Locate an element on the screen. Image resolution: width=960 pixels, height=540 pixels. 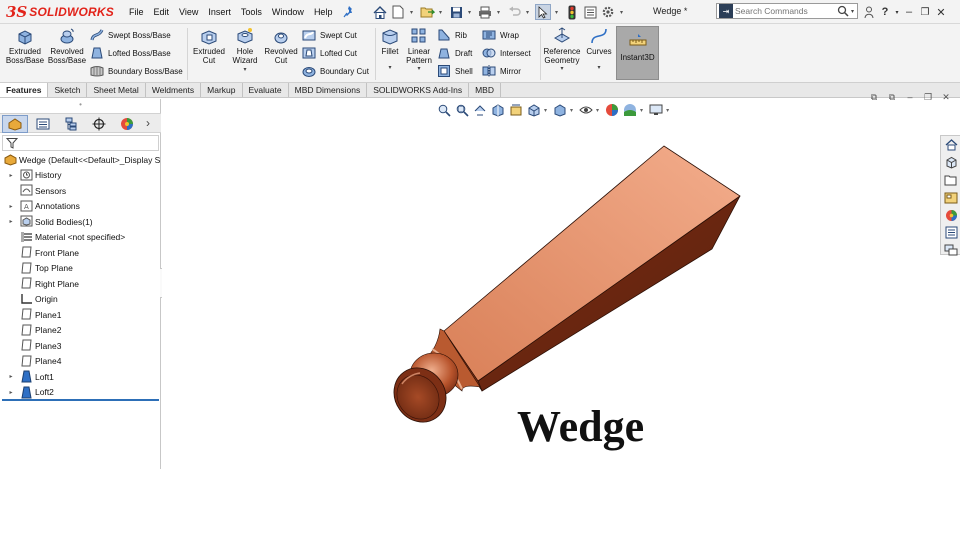
rib-button: Rib is located at coordinates (452, 35).